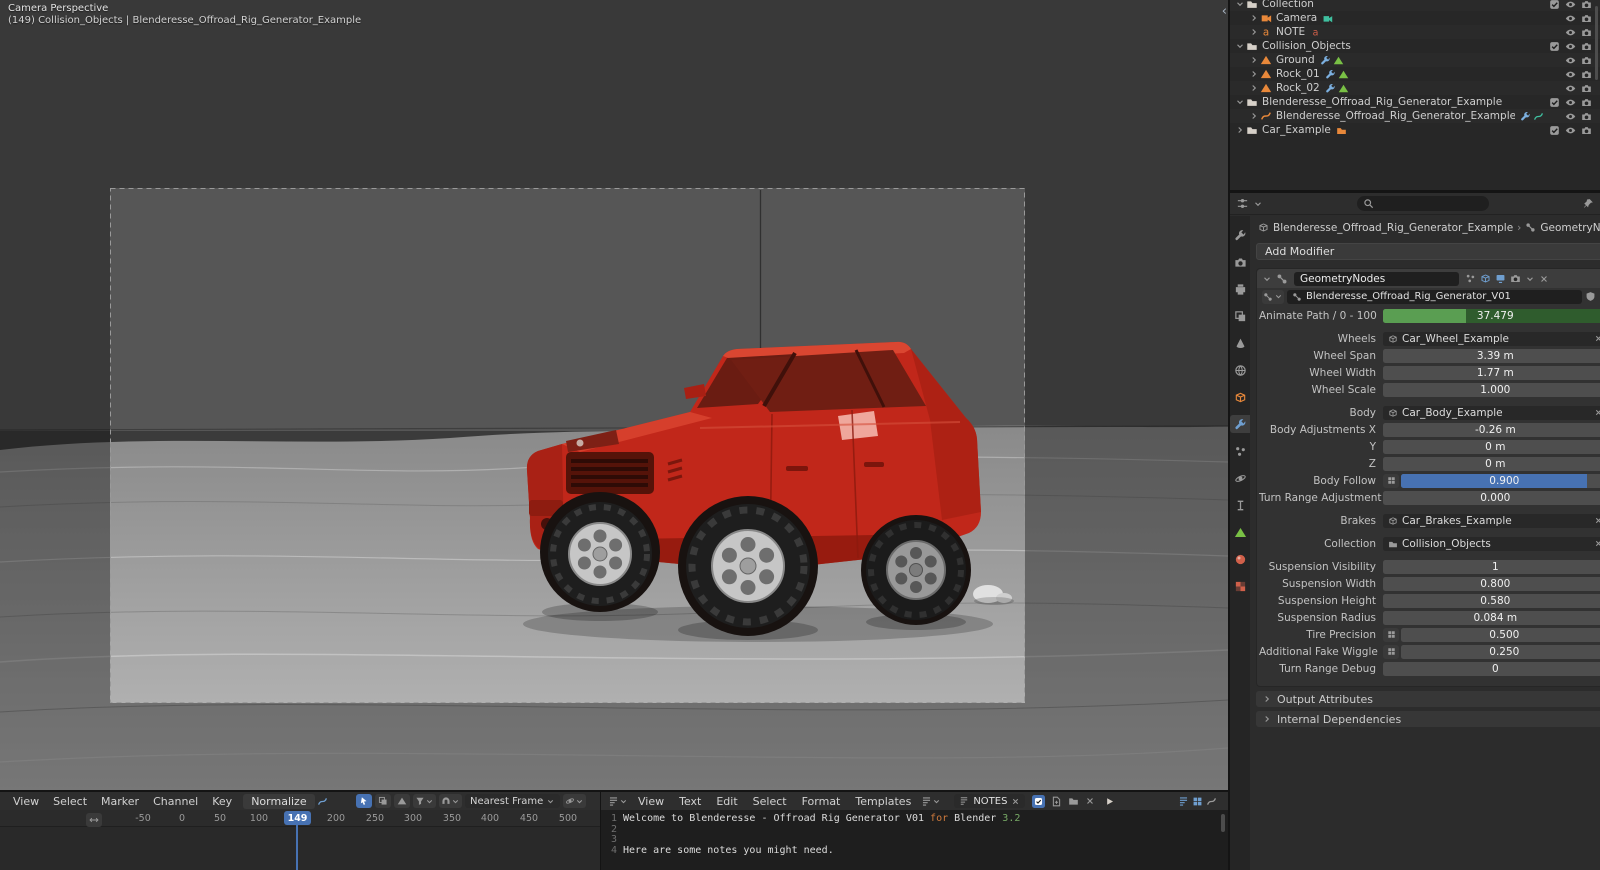 The width and height of the screenshot is (1600, 870). Describe the element at coordinates (1590, 296) in the screenshot. I see `fake-user-shield-icon` at that location.